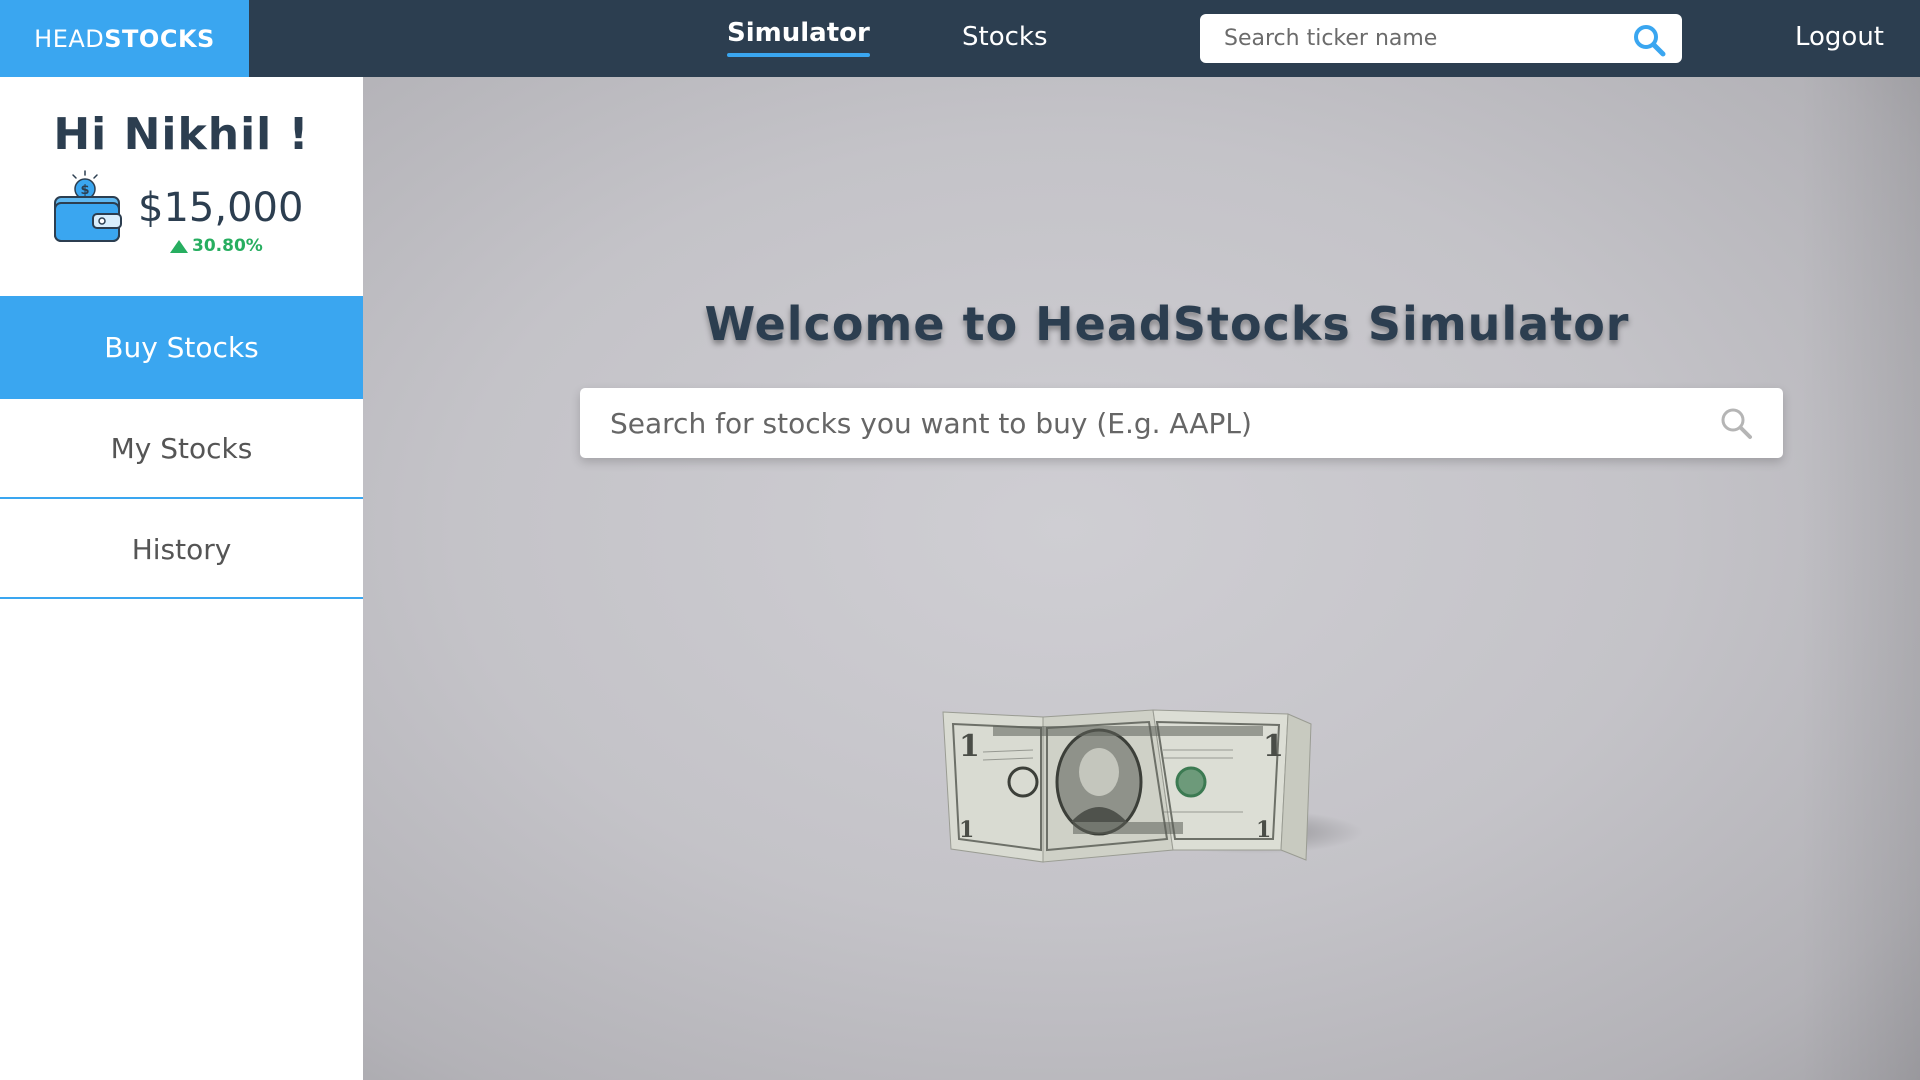 This screenshot has height=1080, width=1920. I want to click on stock-search-input, so click(1160, 423).